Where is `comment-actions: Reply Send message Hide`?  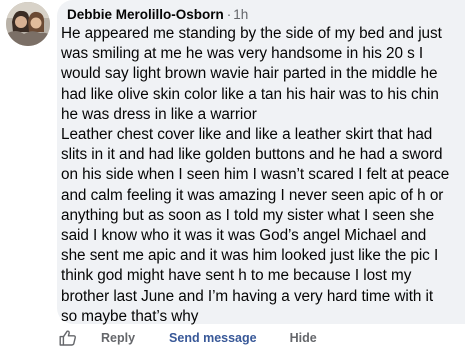
comment-actions: Reply Send message Hide is located at coordinates (188, 338).